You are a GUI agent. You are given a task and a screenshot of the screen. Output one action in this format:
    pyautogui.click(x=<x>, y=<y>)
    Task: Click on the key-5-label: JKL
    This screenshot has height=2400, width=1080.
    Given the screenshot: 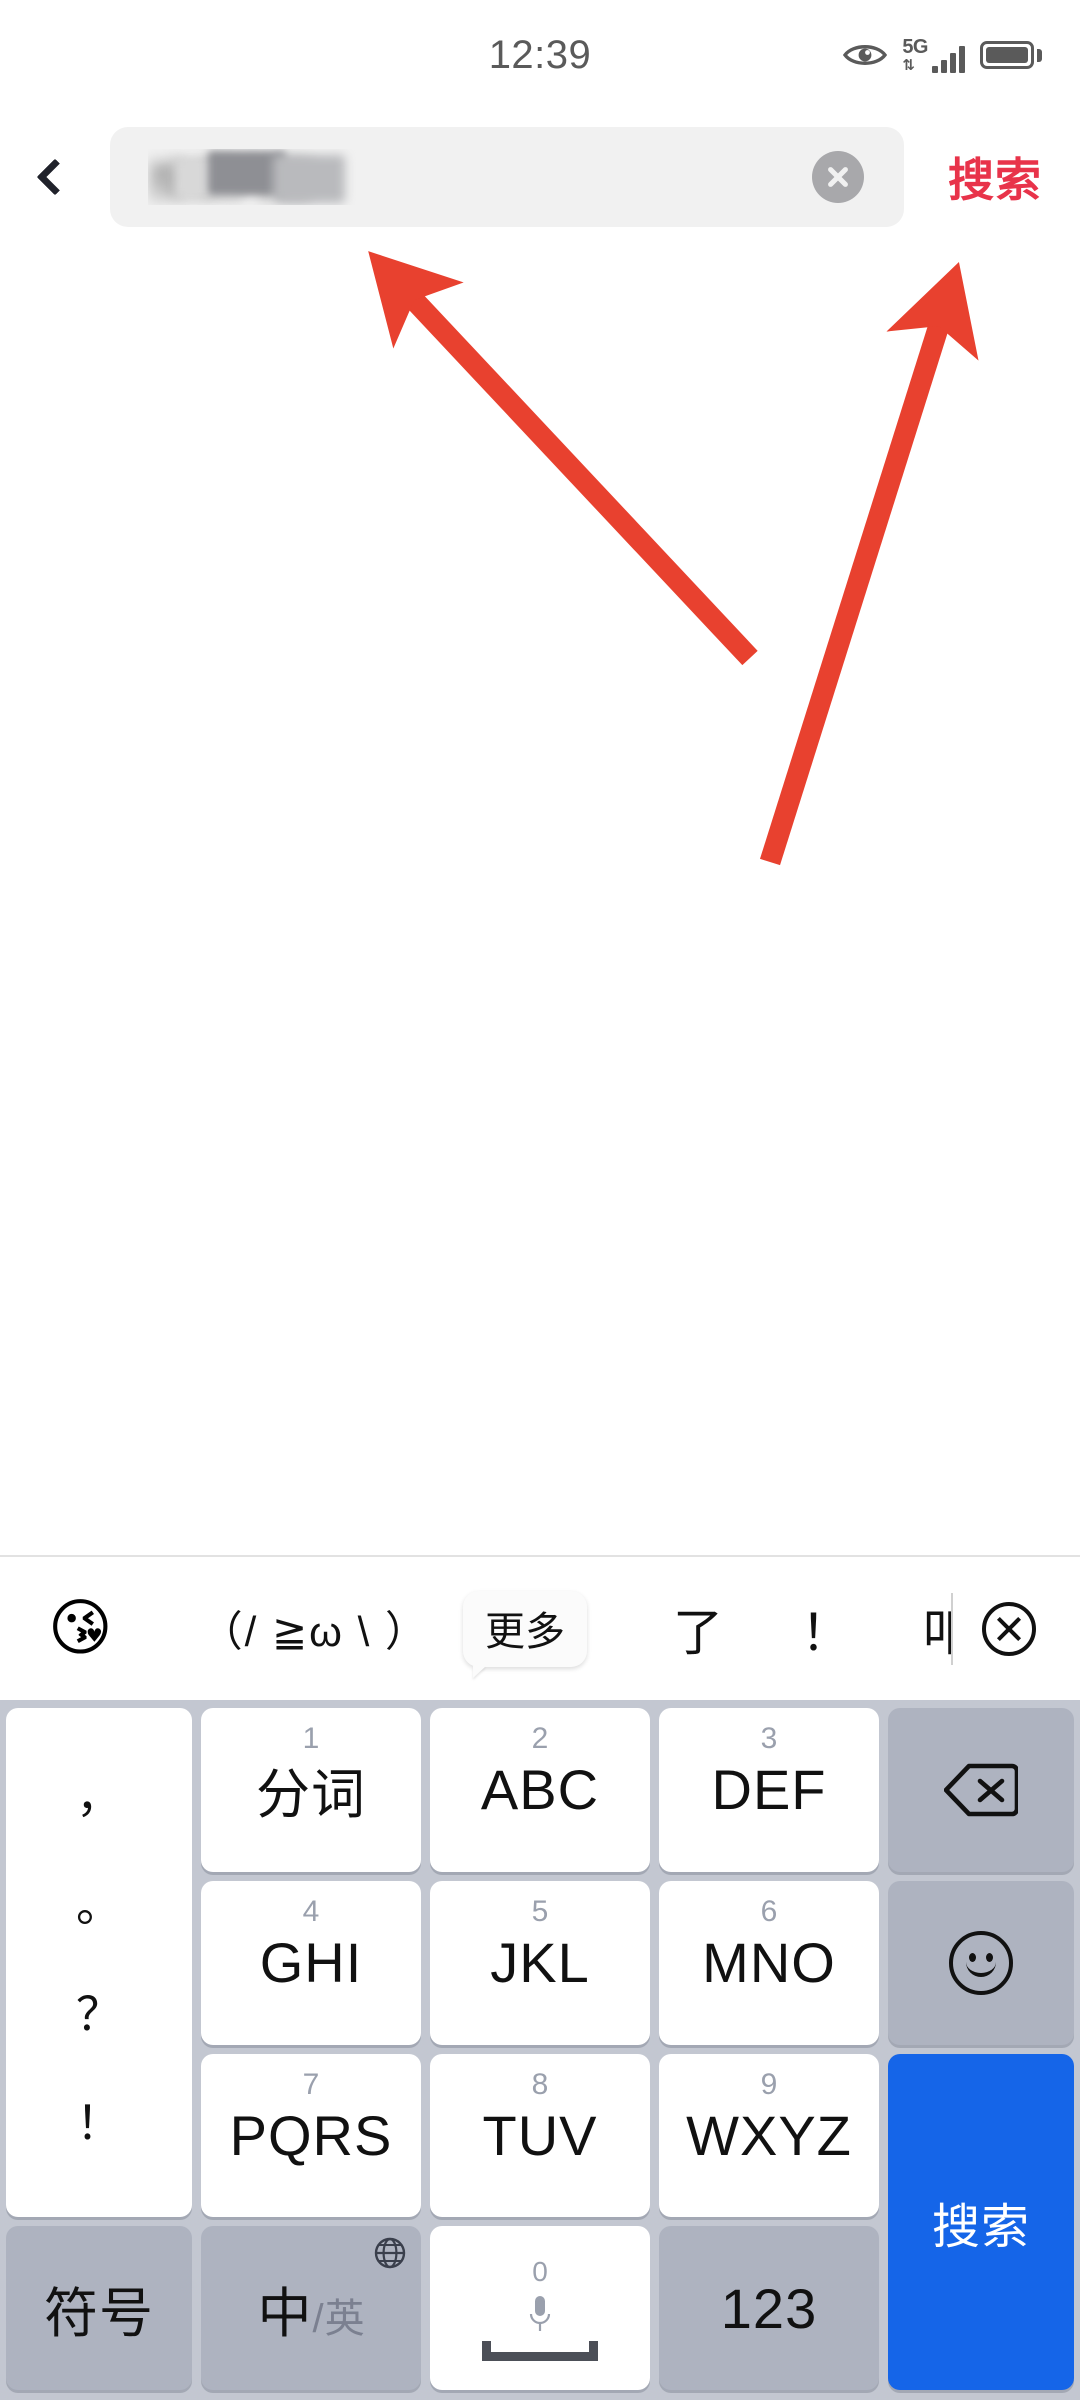 What is the action you would take?
    pyautogui.click(x=540, y=1963)
    